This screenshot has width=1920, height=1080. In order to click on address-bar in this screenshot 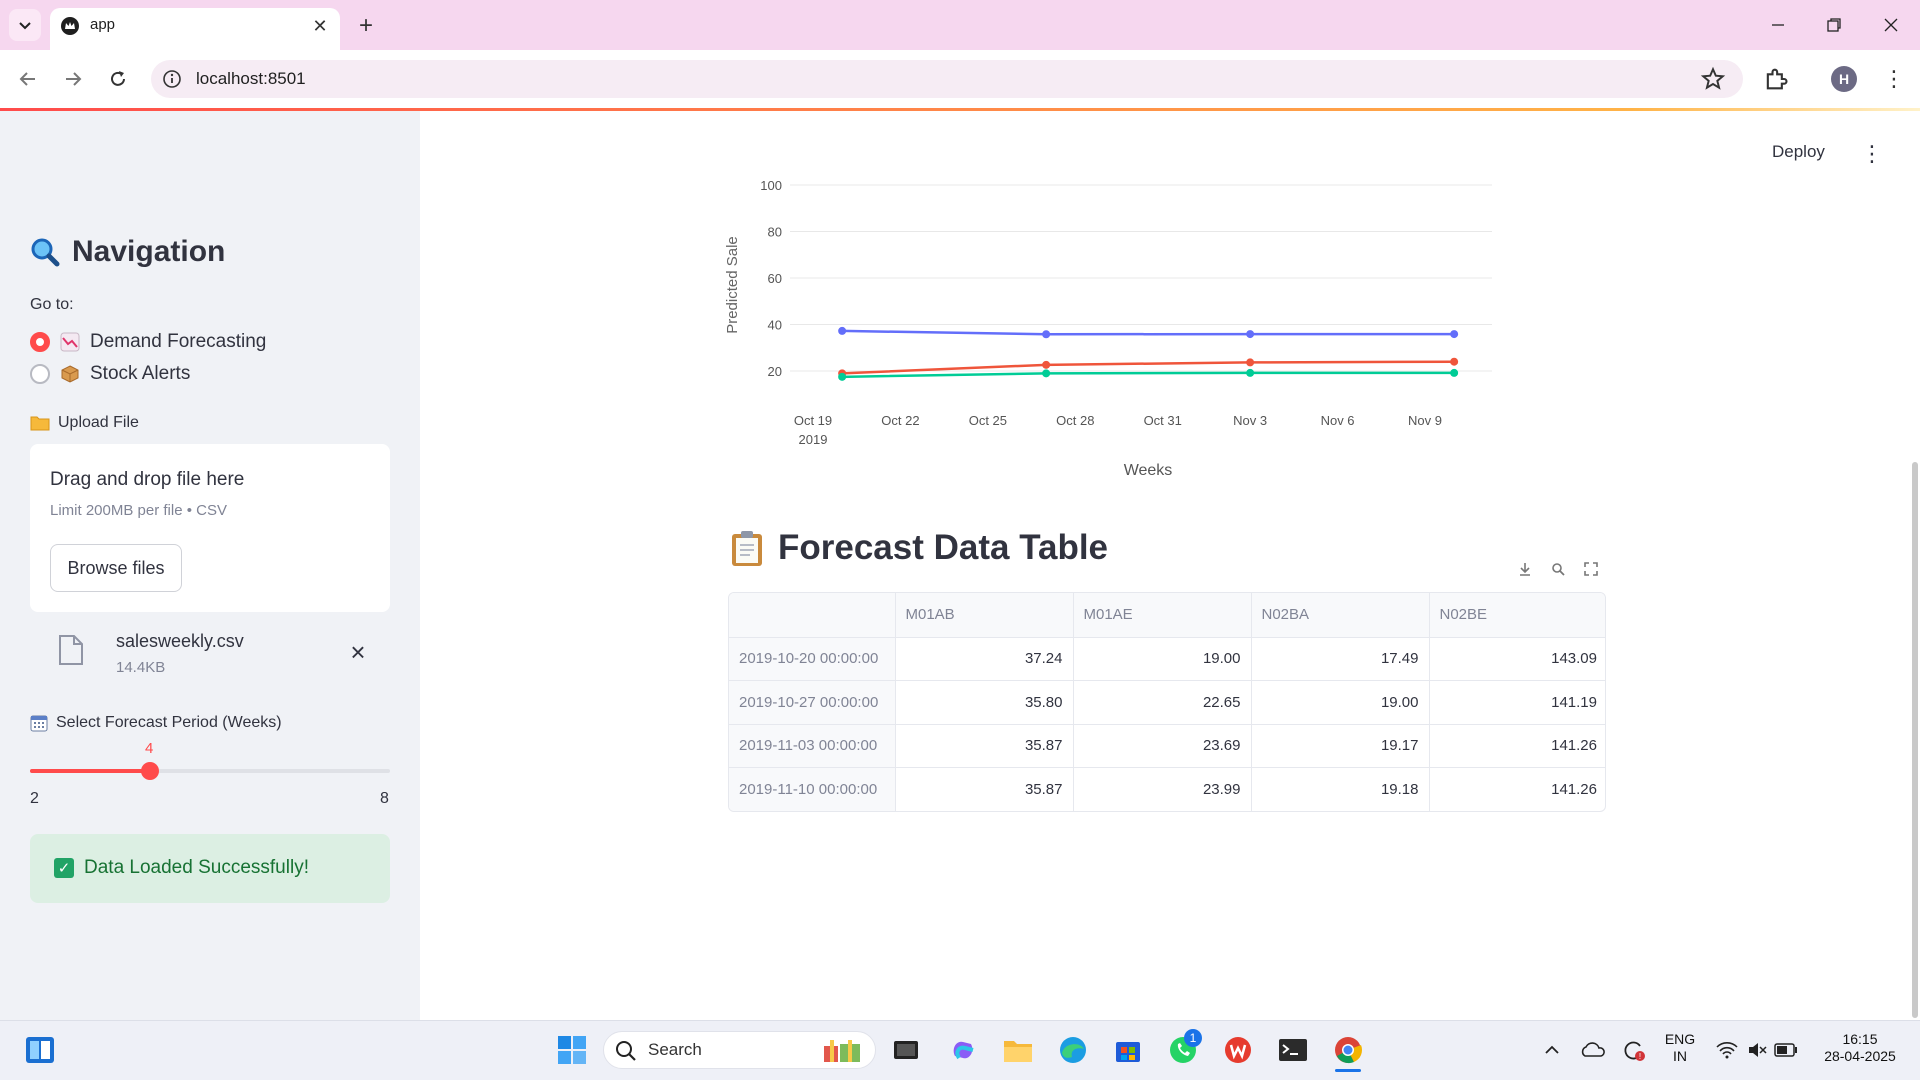, I will do `click(947, 79)`.